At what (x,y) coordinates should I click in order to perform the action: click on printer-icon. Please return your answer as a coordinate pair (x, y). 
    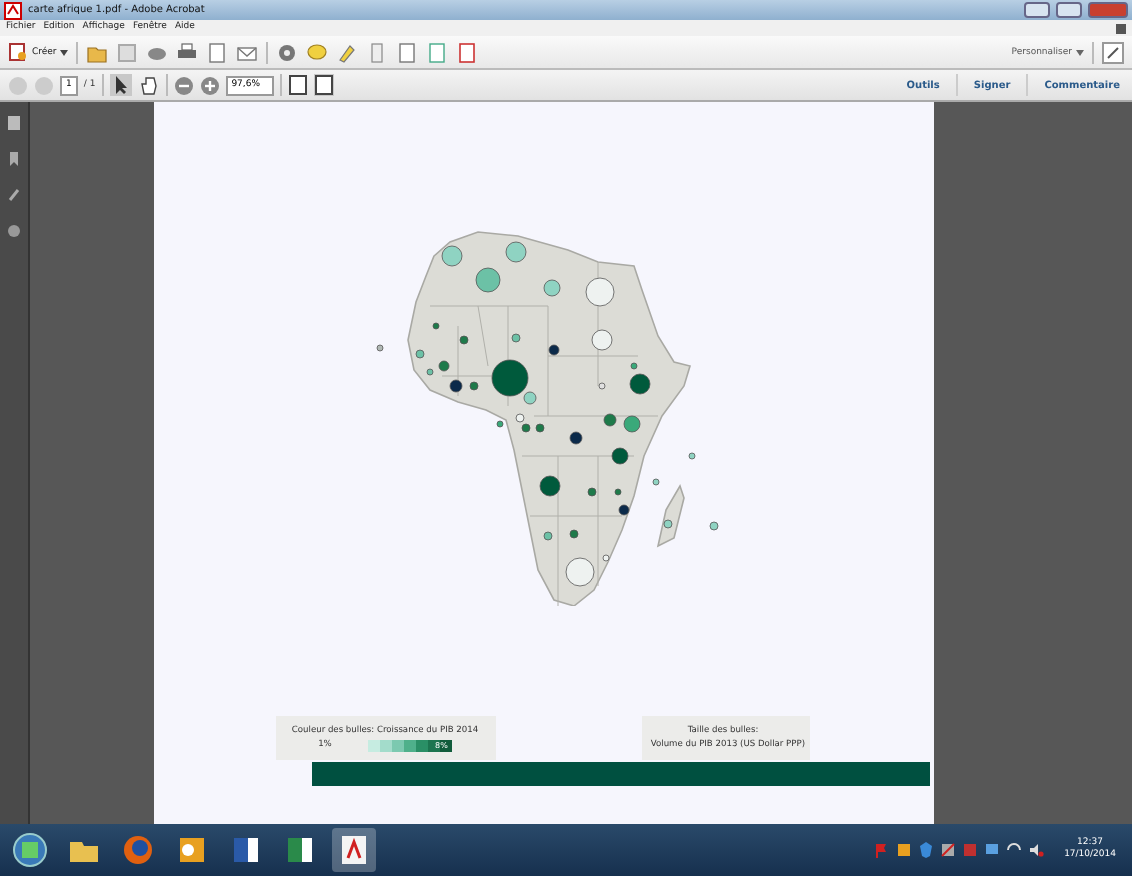
    Looking at the image, I should click on (187, 52).